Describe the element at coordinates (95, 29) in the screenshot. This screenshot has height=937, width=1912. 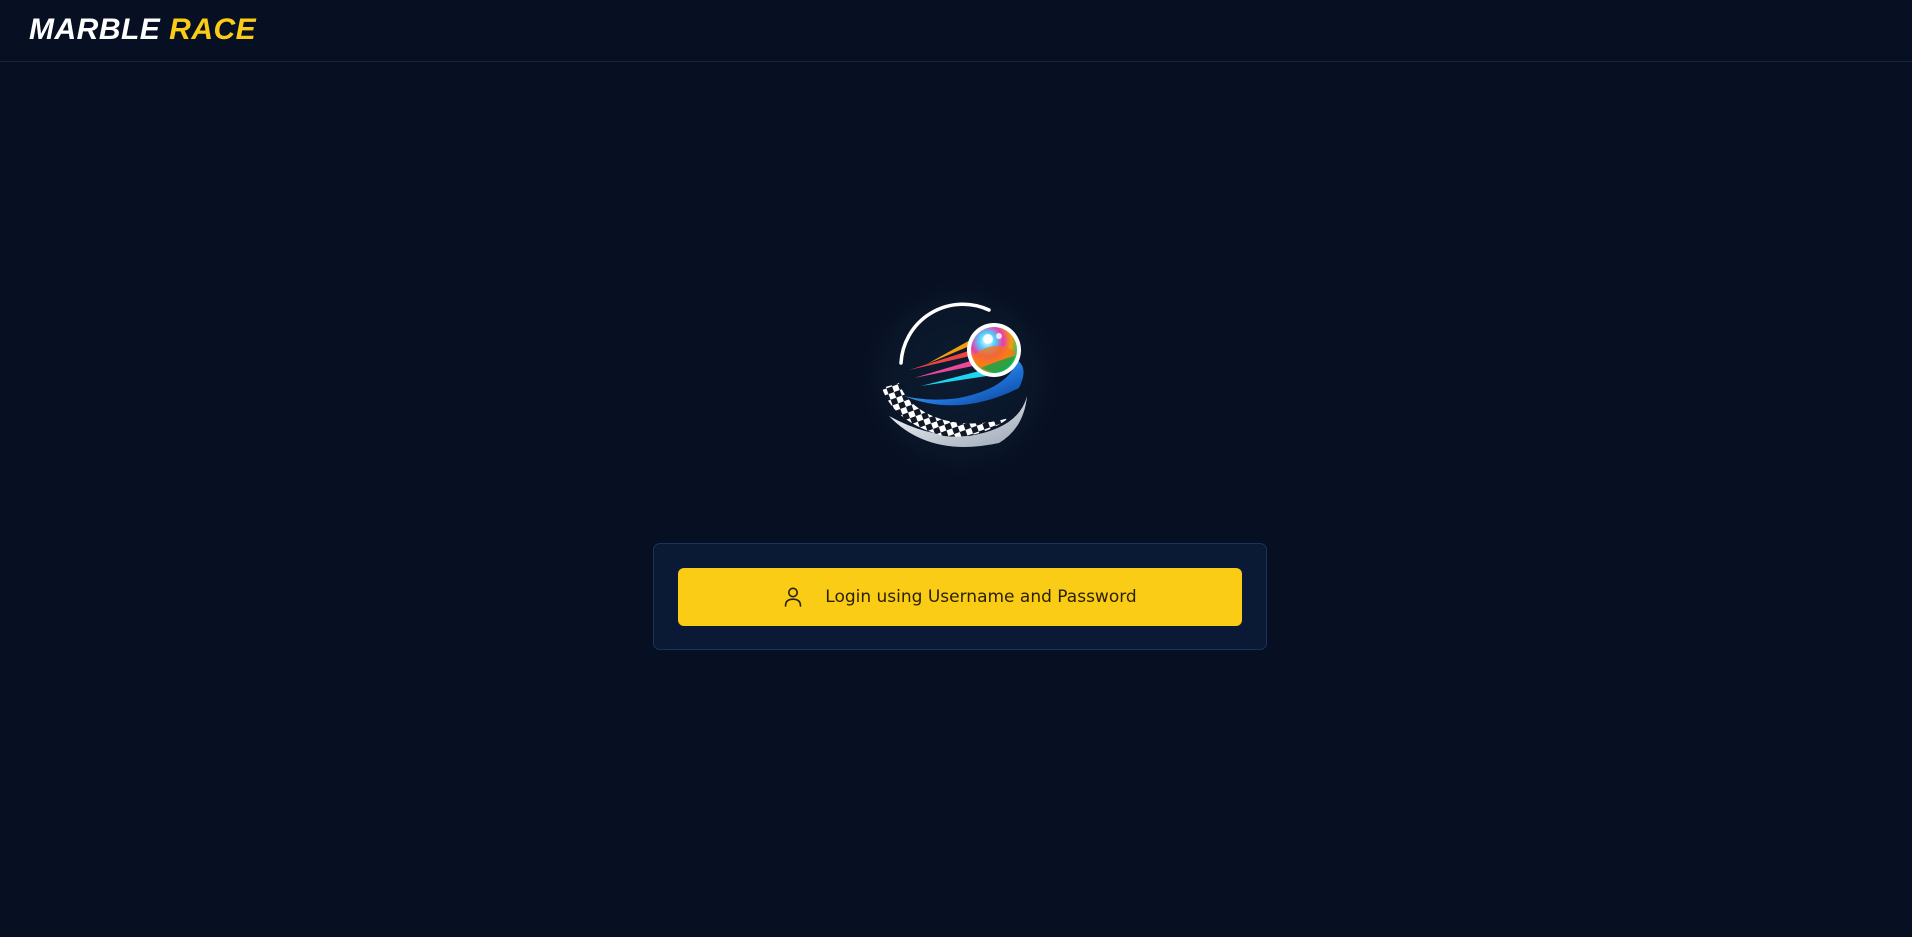
I see `brand-word-marble: MARBLE` at that location.